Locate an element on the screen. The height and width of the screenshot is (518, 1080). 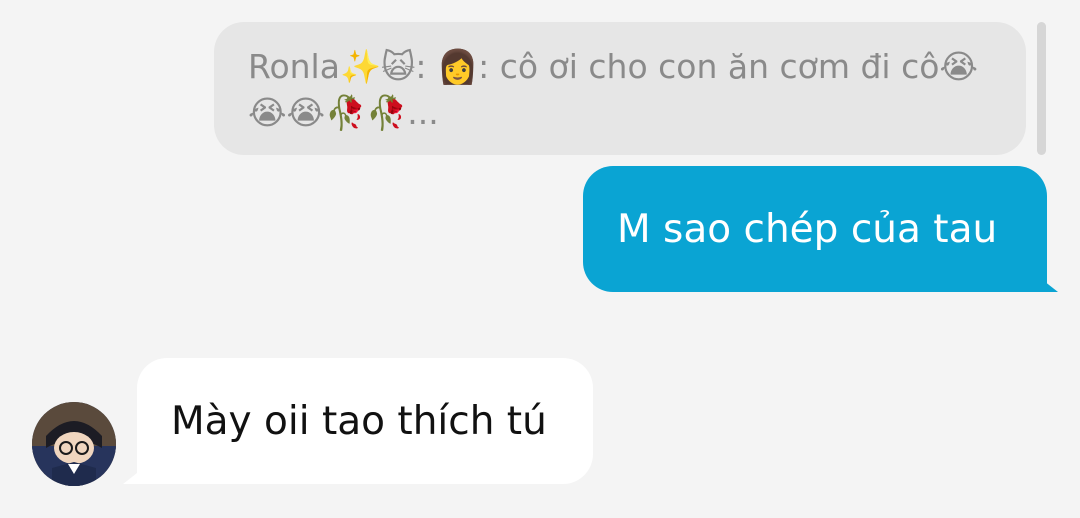
quoted-message-line-1: Ronla✨🙀: 👩: cô ơi cho con ăn cơm đi cô😭 is located at coordinates (613, 66).